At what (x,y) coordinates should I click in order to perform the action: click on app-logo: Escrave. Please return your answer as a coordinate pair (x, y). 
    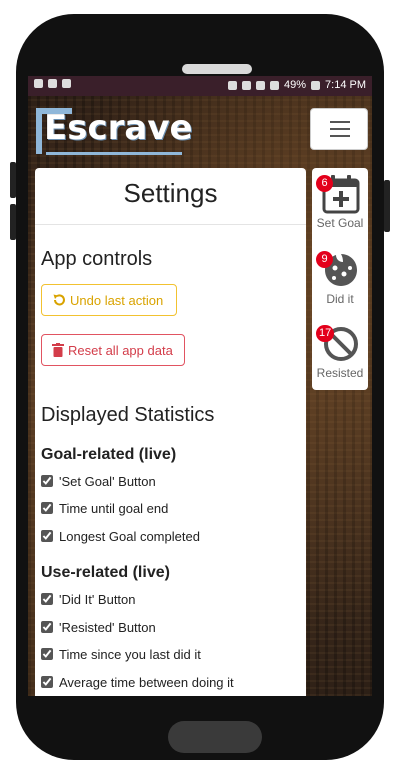
    Looking at the image, I should click on (114, 129).